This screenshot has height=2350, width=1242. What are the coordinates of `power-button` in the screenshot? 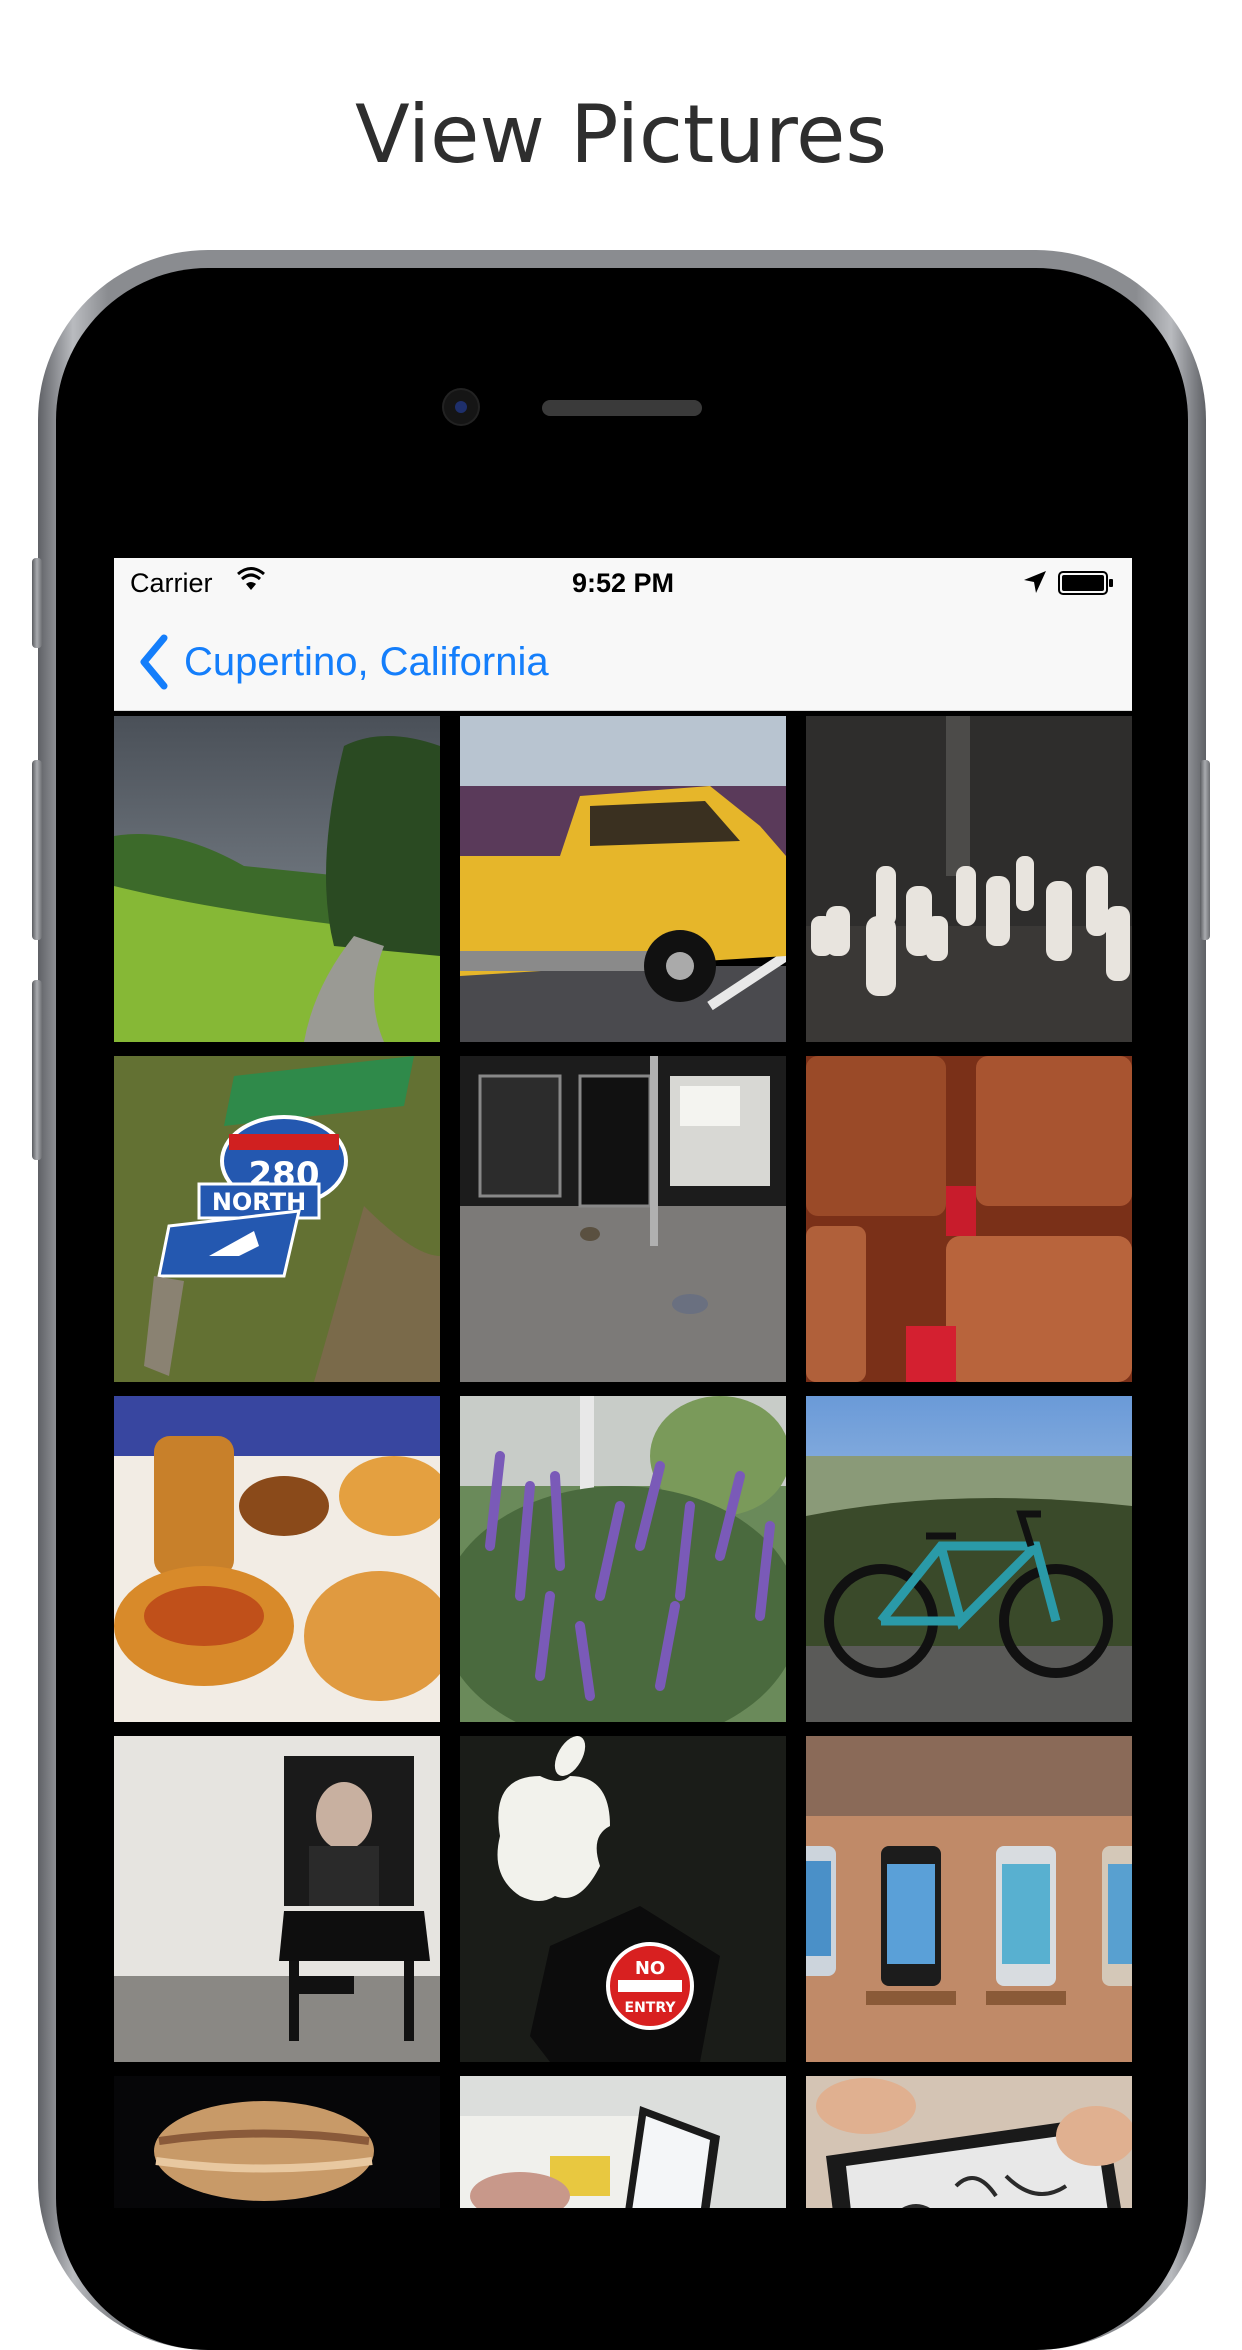 It's located at (1205, 850).